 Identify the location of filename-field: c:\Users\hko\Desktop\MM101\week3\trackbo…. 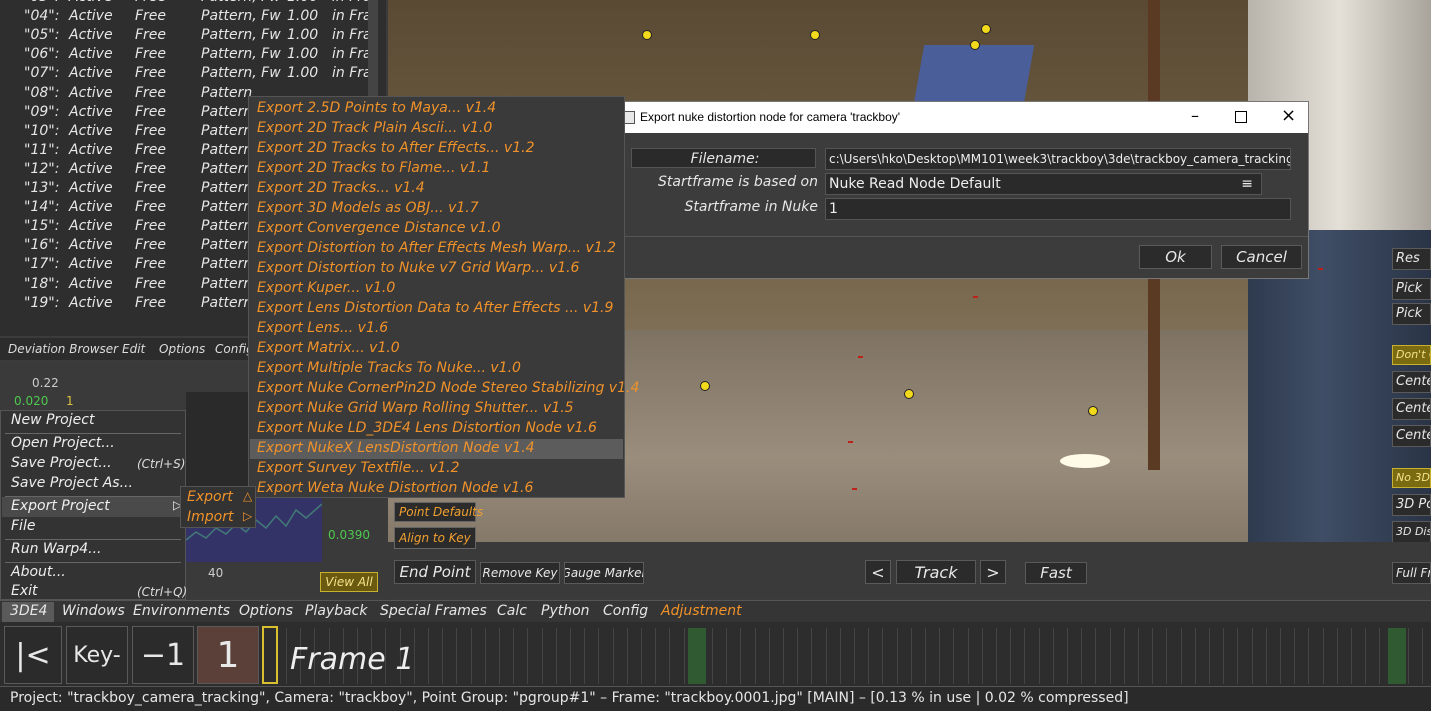
(1058, 159).